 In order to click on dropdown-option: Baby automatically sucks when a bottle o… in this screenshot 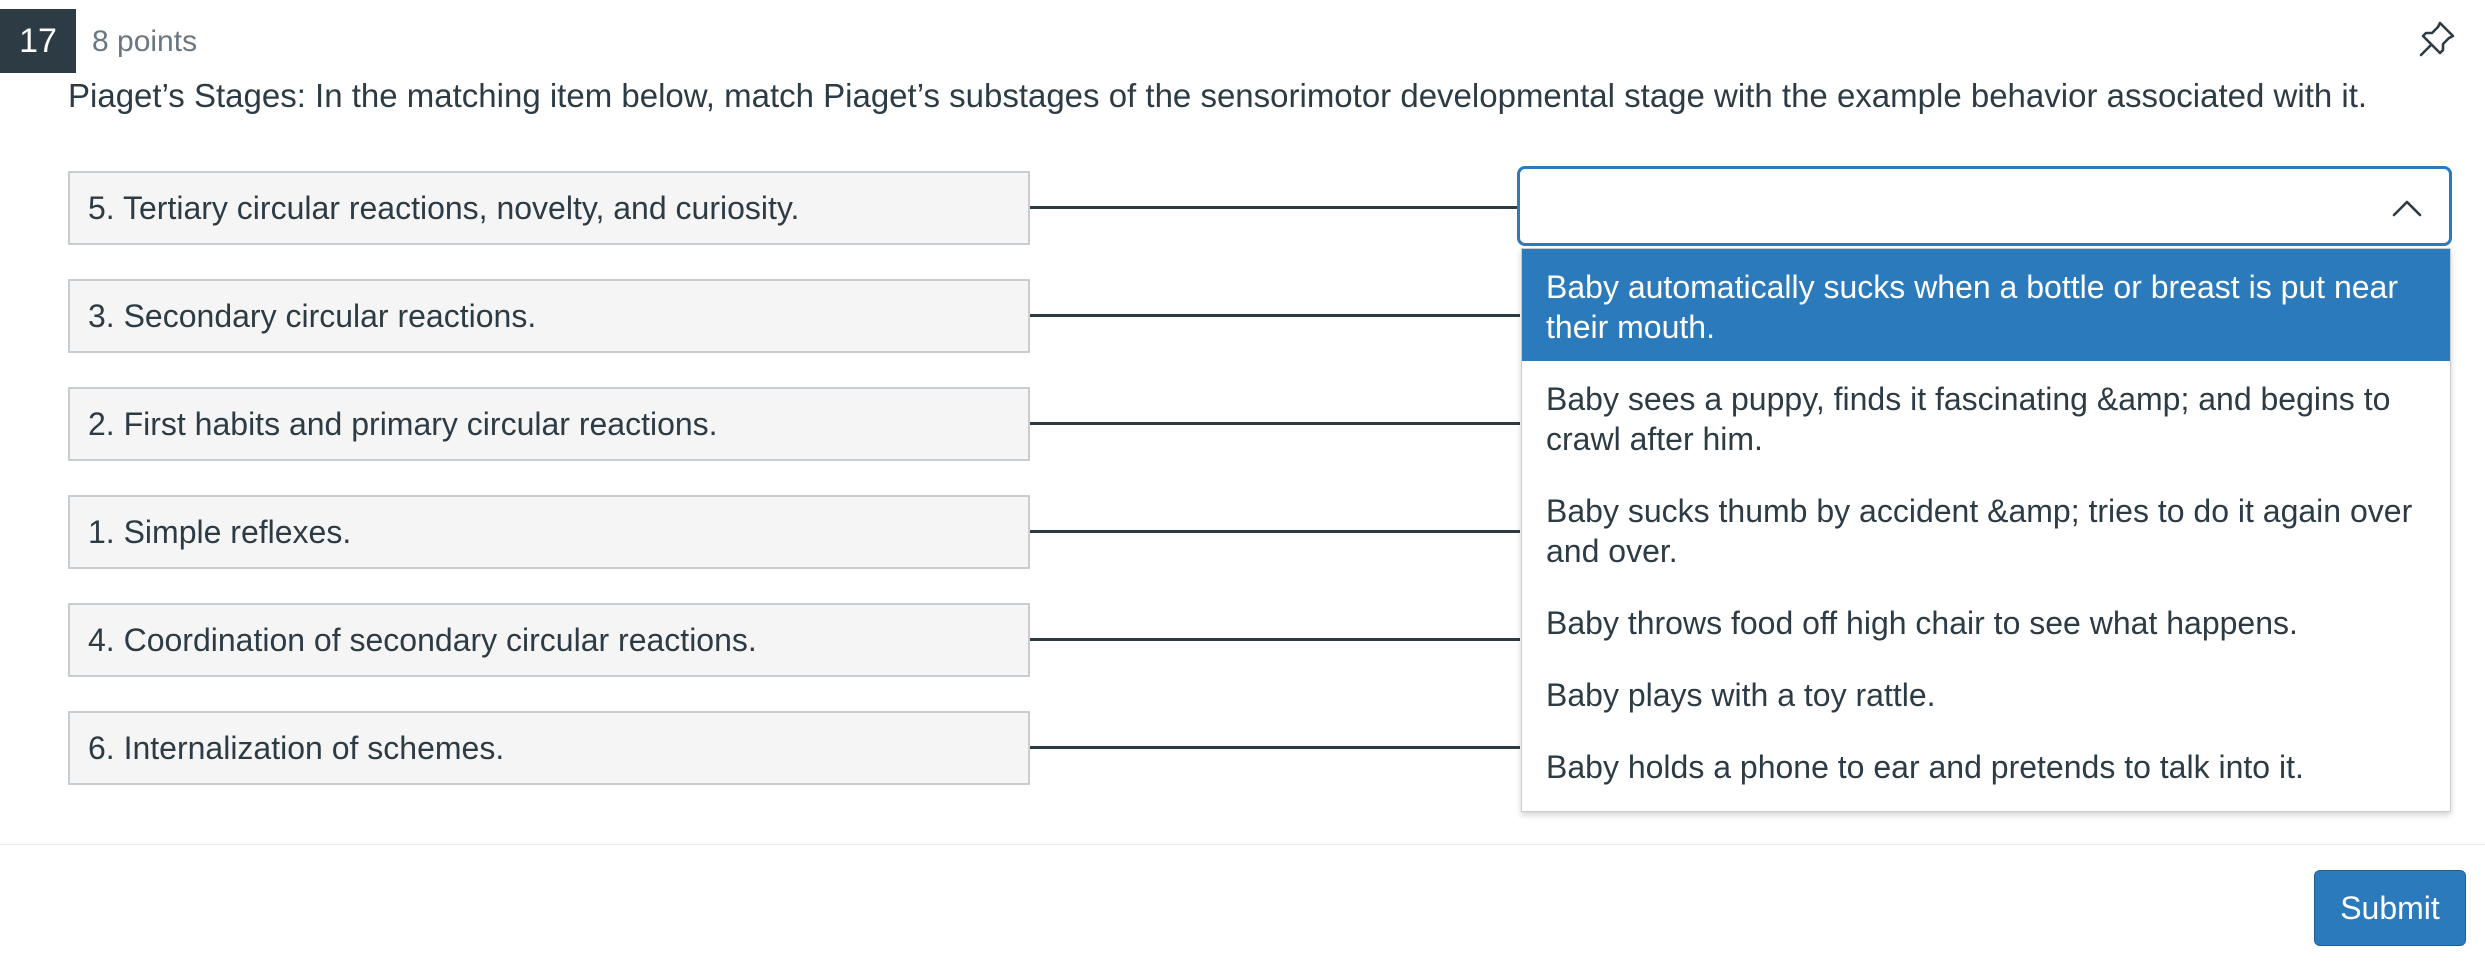, I will do `click(1986, 305)`.